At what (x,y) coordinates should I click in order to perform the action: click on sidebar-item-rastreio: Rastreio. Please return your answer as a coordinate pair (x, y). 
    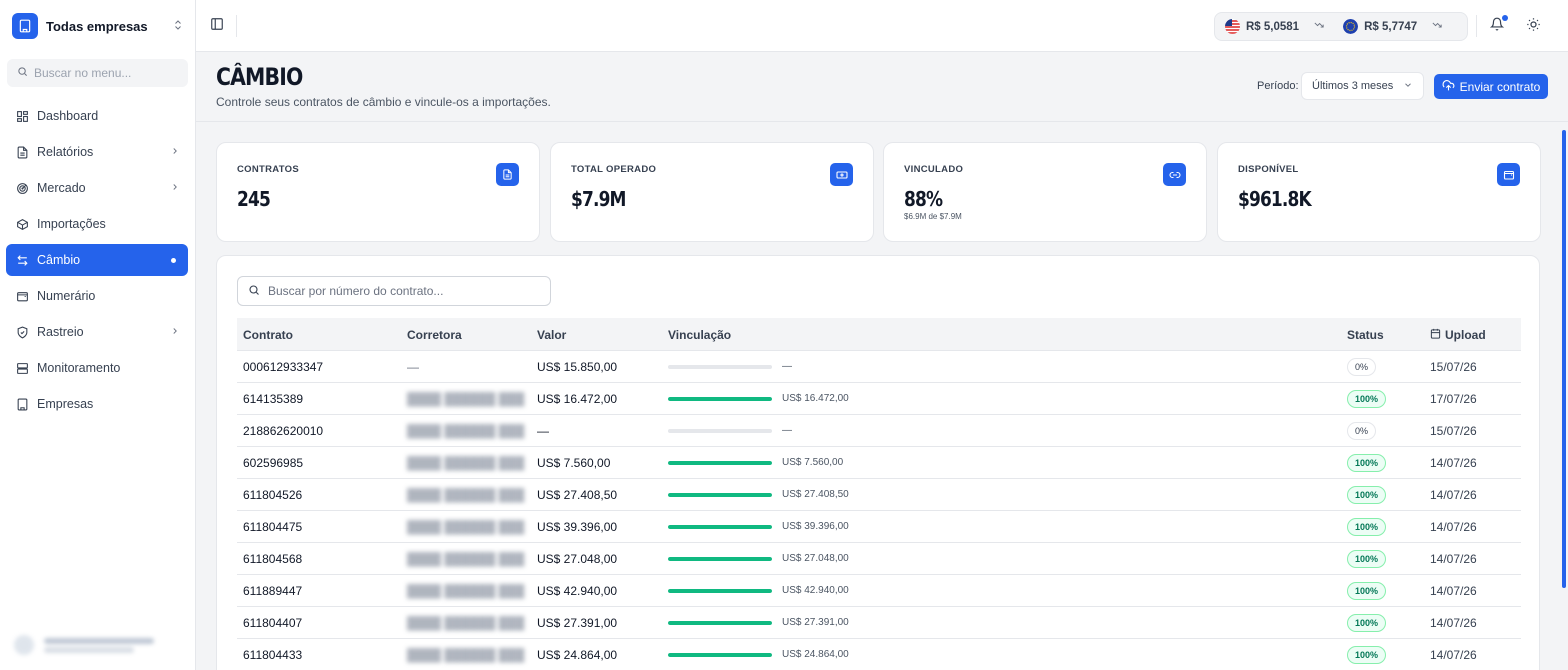
    Looking at the image, I should click on (97, 332).